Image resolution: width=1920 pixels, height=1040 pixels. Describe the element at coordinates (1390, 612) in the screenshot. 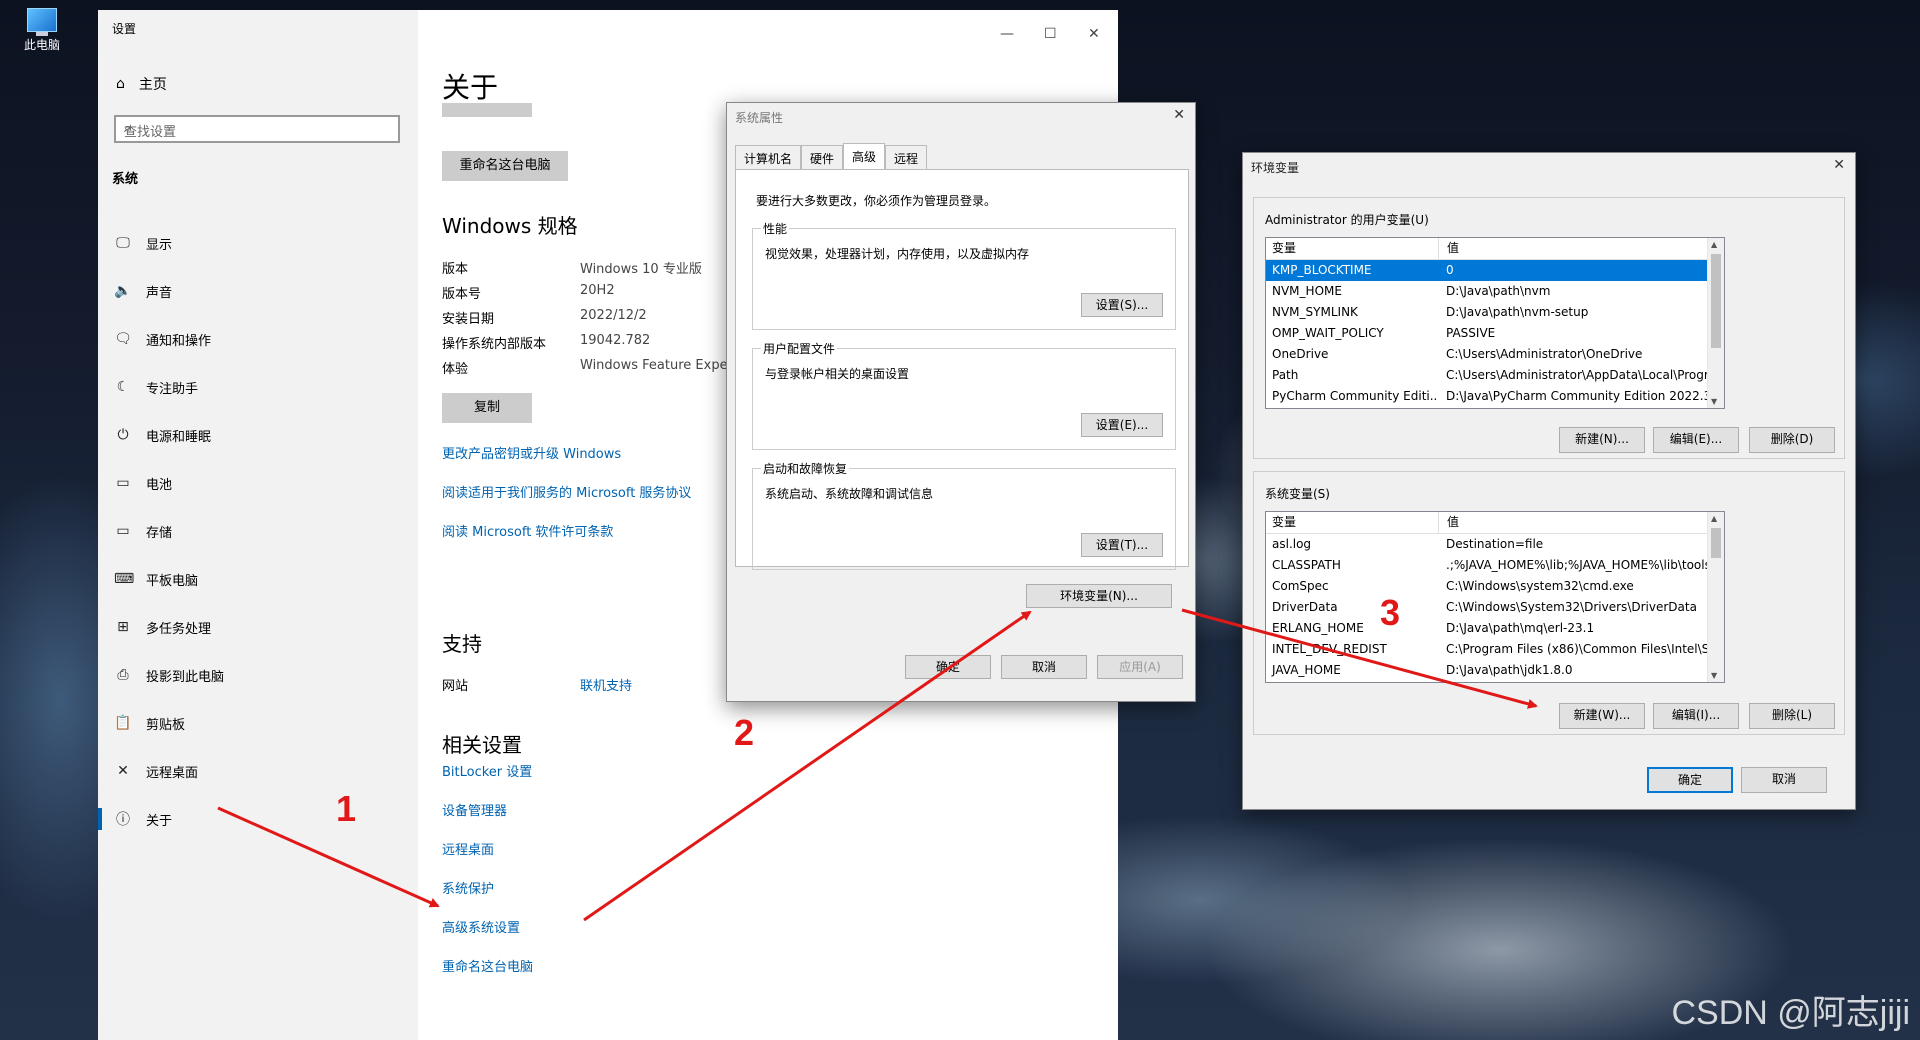

I see `annotation-number-3: 3` at that location.